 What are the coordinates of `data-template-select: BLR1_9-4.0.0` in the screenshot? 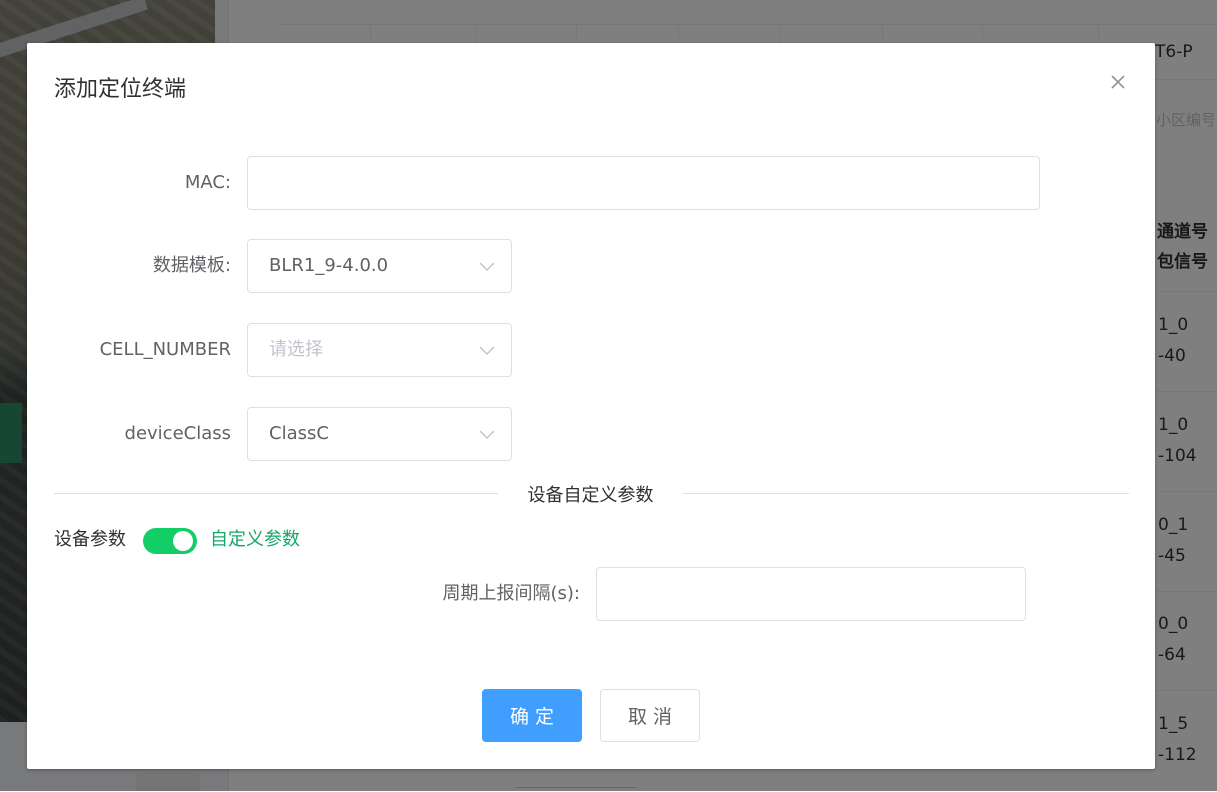 It's located at (379, 266).